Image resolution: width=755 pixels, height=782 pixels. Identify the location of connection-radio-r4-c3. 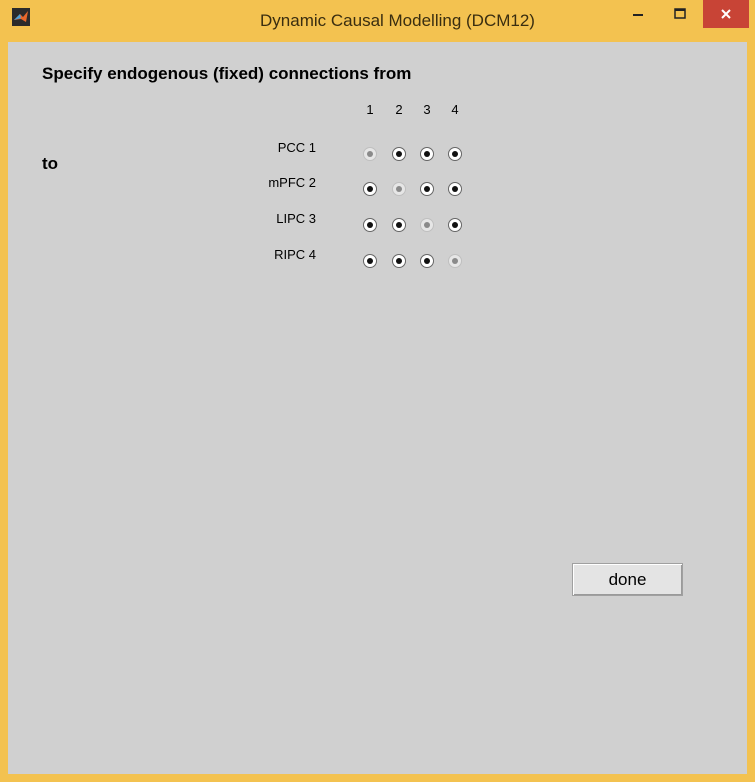
(427, 261).